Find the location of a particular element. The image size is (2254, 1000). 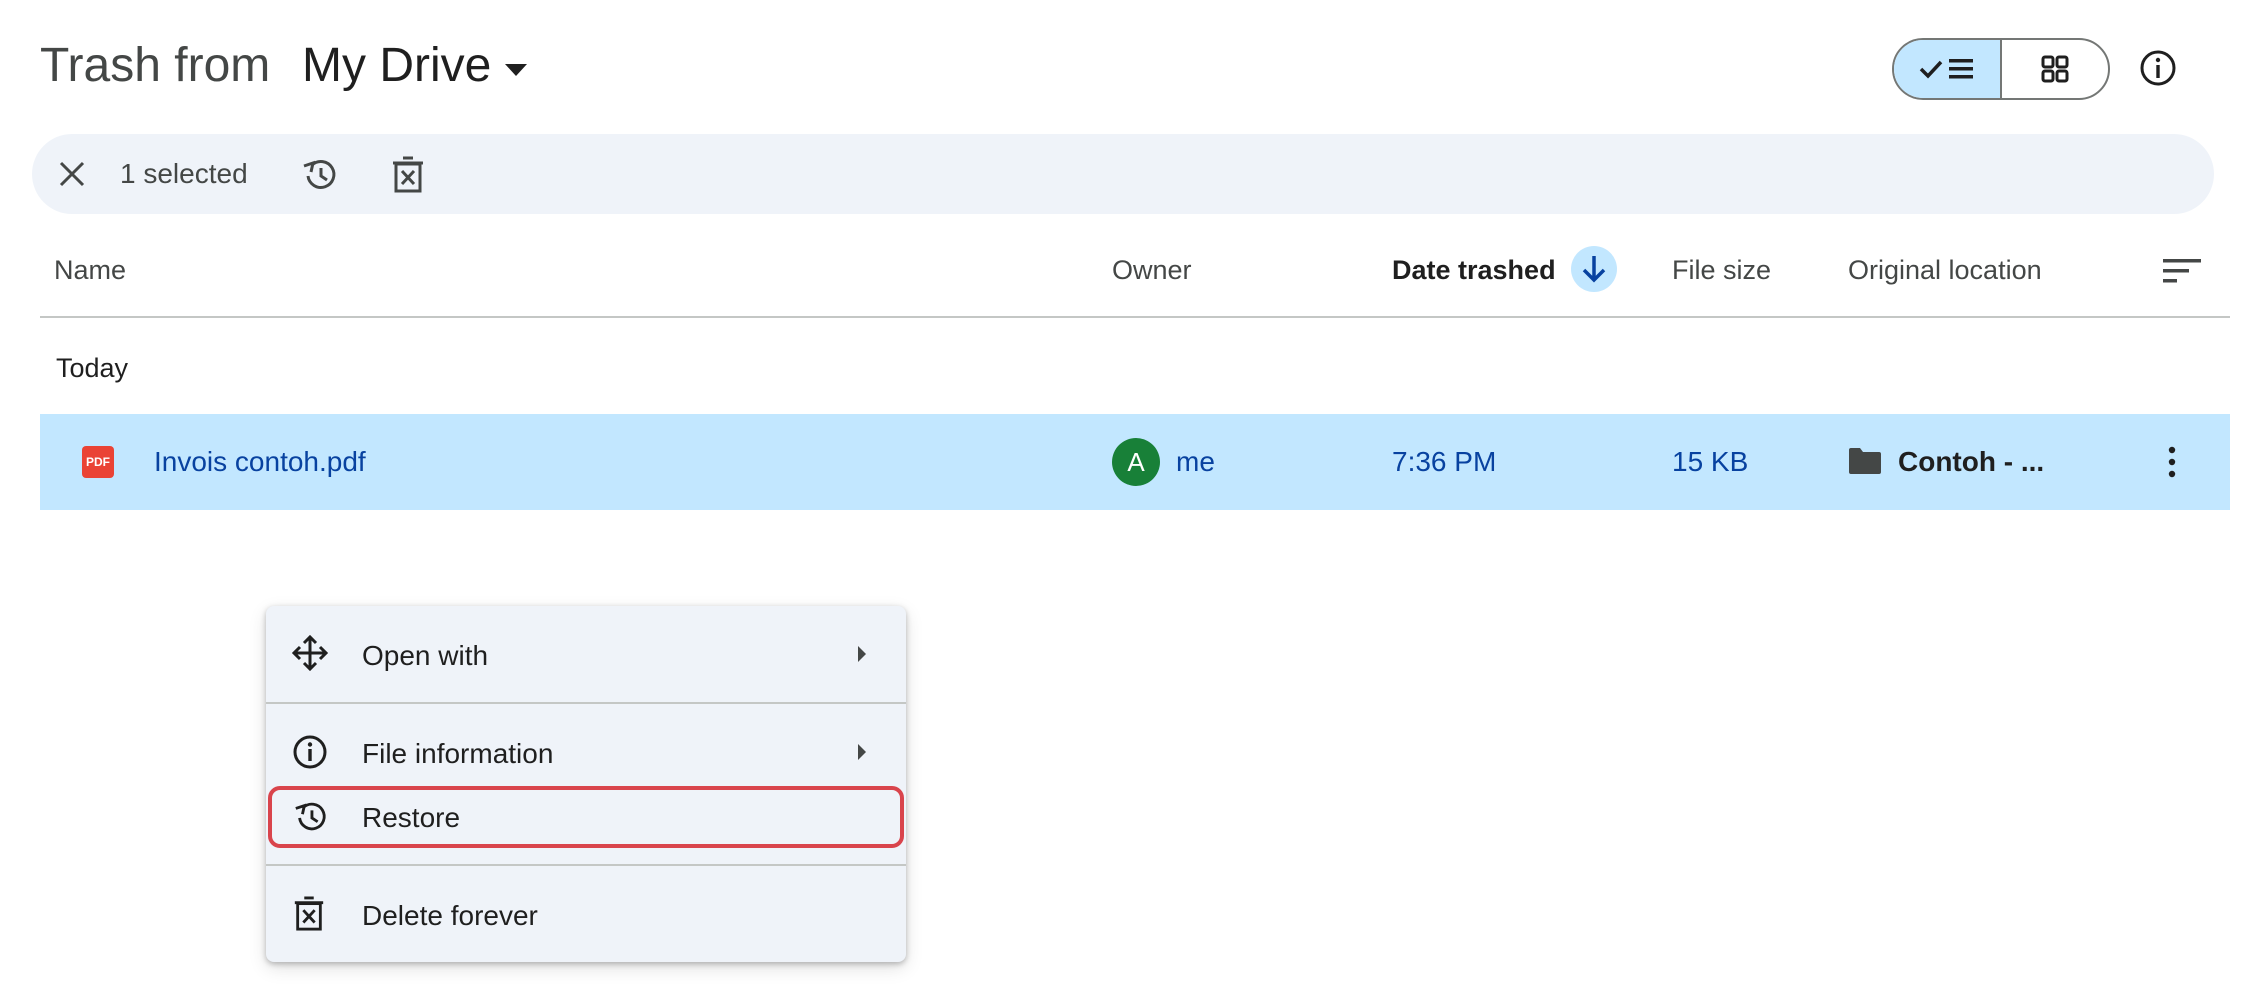

column-header-original-location: Original location is located at coordinates (1945, 270).